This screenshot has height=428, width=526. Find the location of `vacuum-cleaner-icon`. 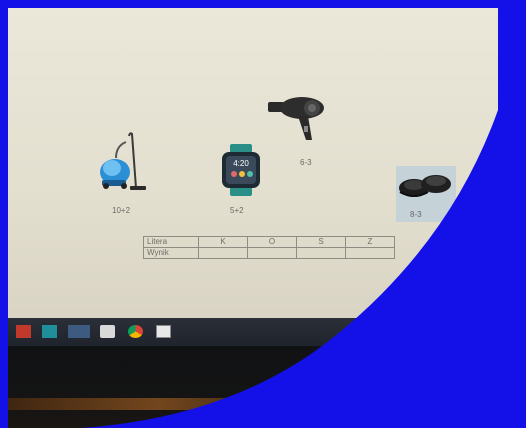

vacuum-cleaner-icon is located at coordinates (123, 161).